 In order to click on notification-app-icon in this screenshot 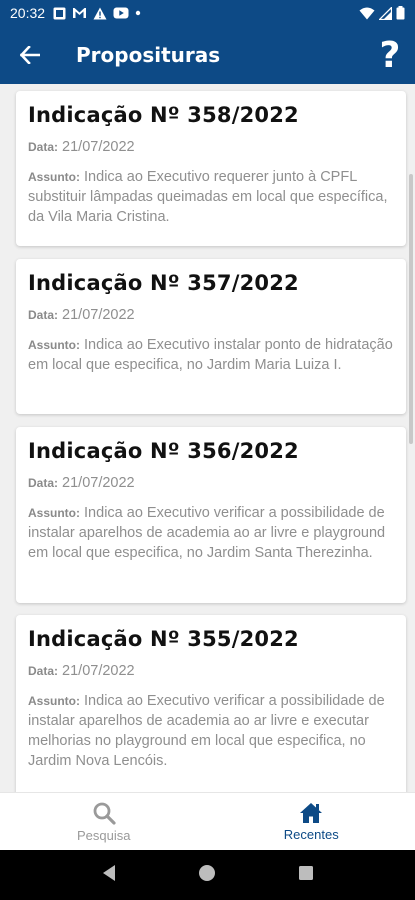, I will do `click(59, 13)`.